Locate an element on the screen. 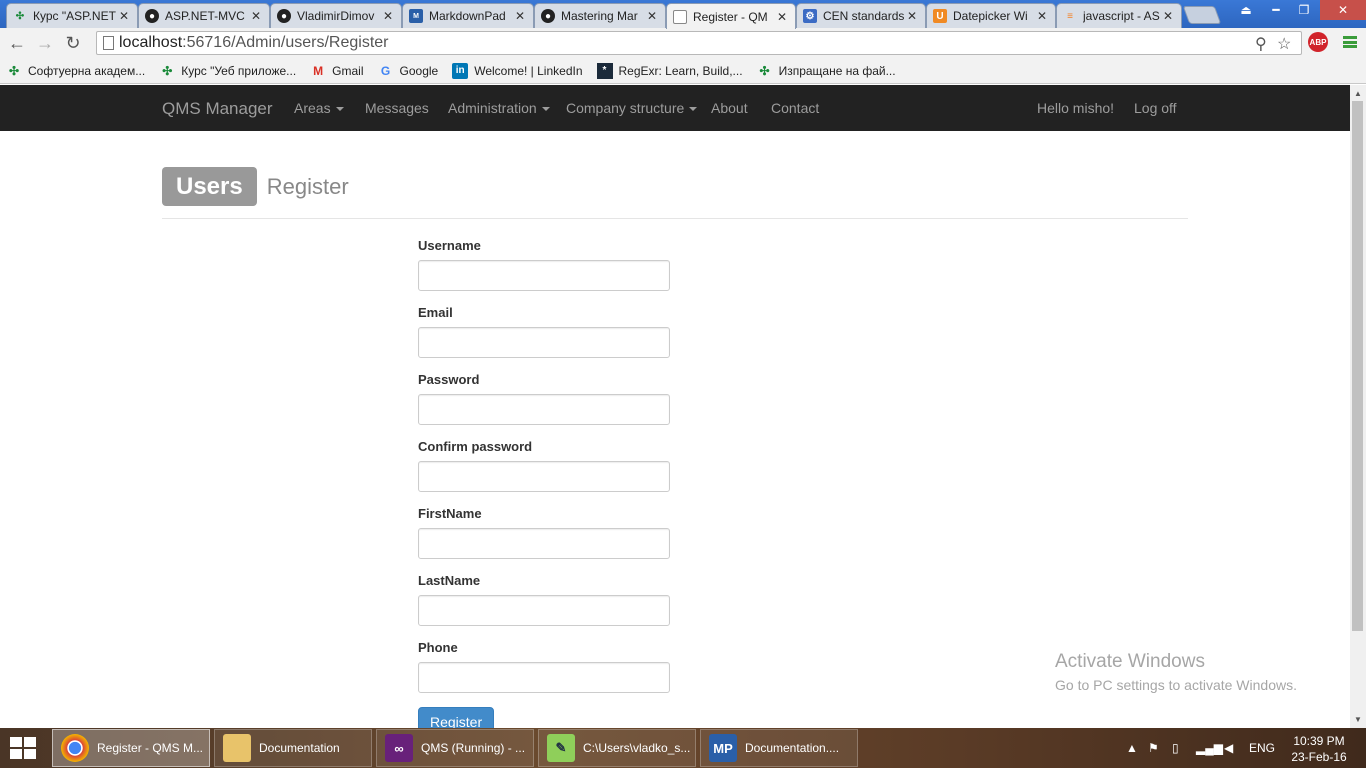 The width and height of the screenshot is (1366, 768). browser-tab: ● ASP.NET-MVC ✕ is located at coordinates (204, 15).